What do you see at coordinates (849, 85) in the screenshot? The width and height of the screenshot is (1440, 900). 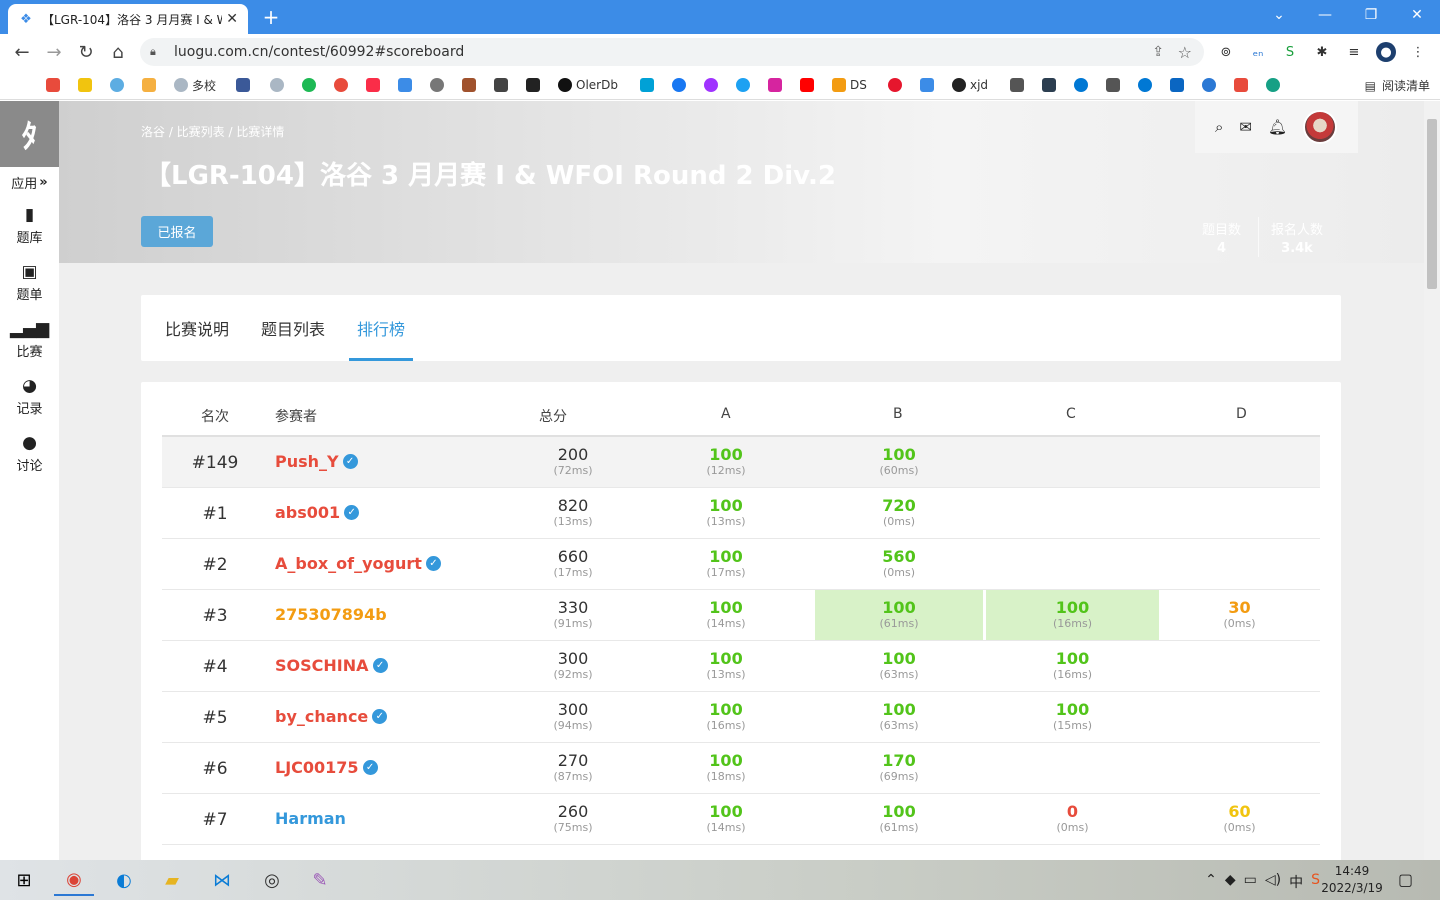 I see `bookmark-ds: DS` at bounding box center [849, 85].